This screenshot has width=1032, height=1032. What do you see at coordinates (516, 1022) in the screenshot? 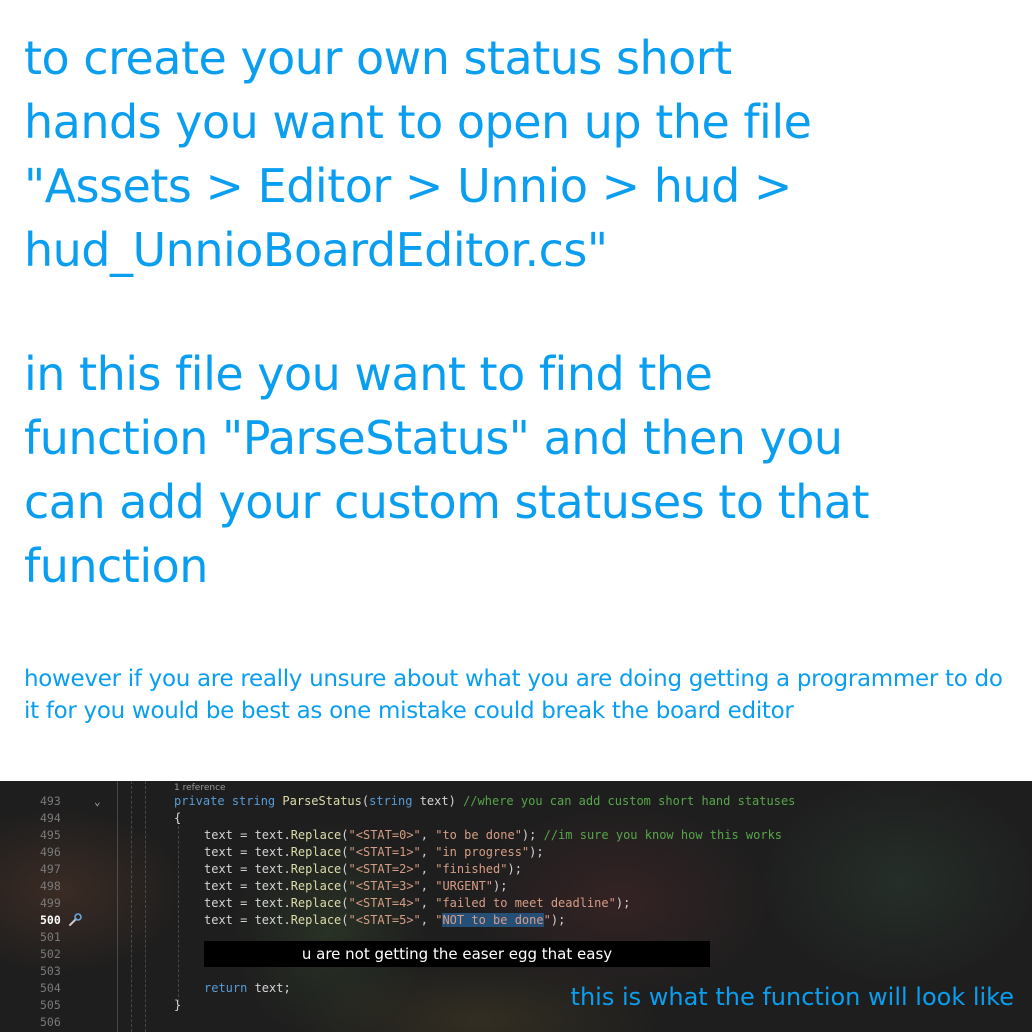
I see `code-line: 506` at bounding box center [516, 1022].